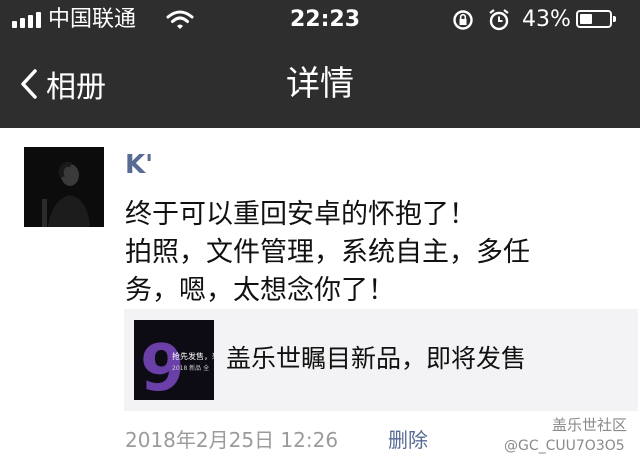  What do you see at coordinates (300, 214) in the screenshot?
I see `post-text-line: 终于可以重回安卓的怀抱了！` at bounding box center [300, 214].